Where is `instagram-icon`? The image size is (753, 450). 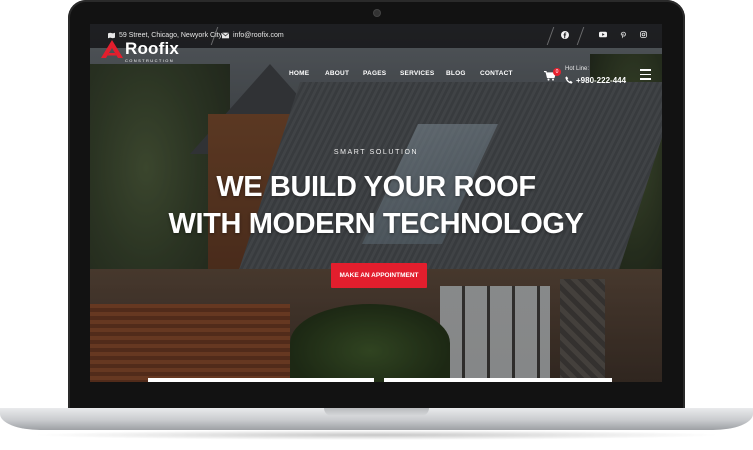
instagram-icon is located at coordinates (643, 36).